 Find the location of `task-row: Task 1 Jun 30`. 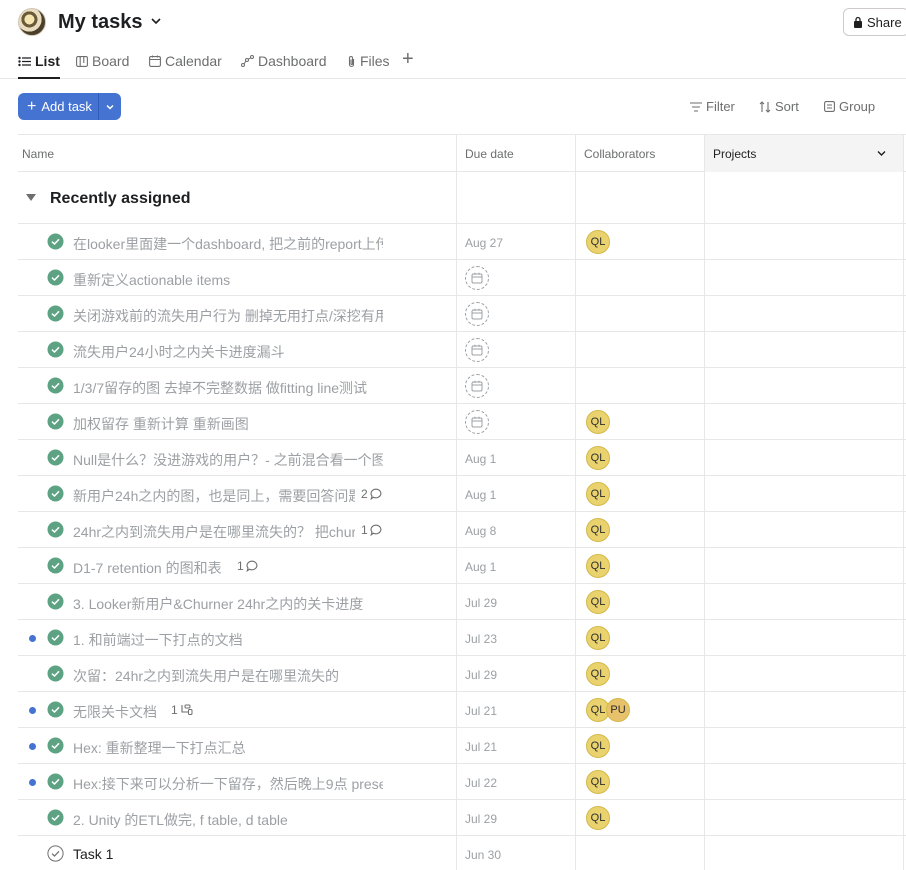

task-row: Task 1 Jun 30 is located at coordinates (453, 853).